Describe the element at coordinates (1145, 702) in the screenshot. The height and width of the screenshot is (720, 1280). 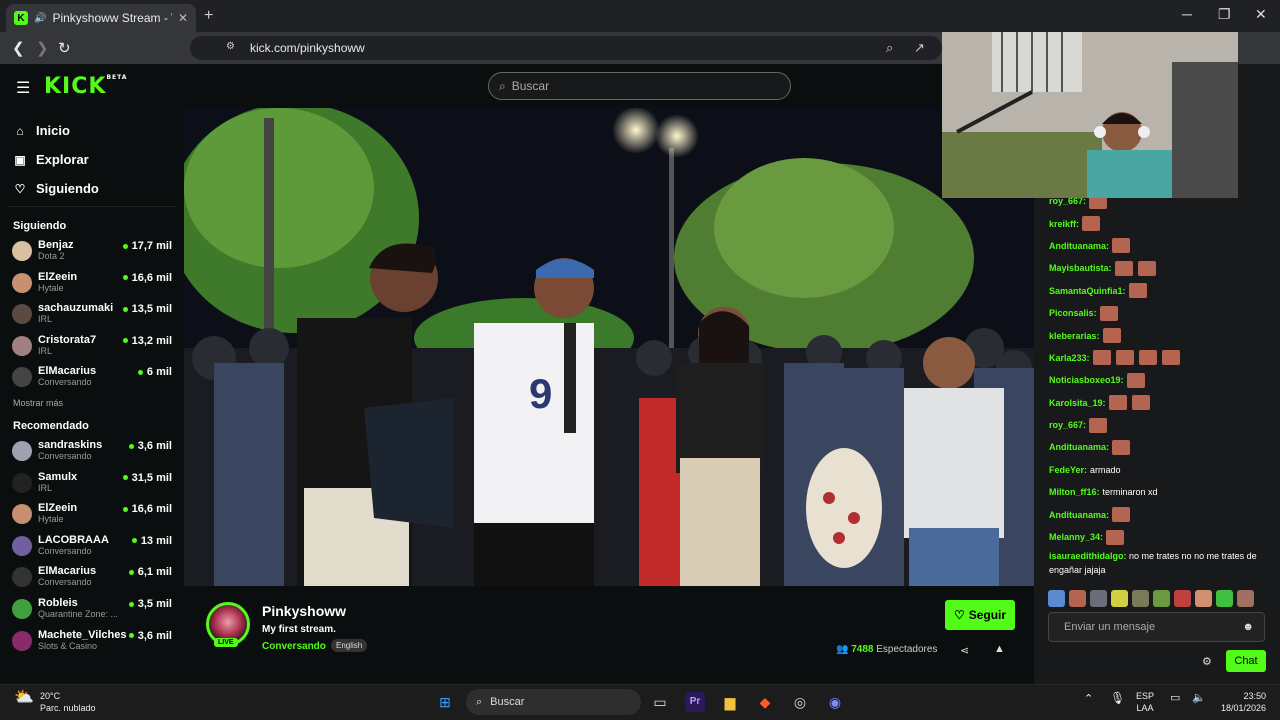
I see `language-indicator: ESP LAA` at that location.